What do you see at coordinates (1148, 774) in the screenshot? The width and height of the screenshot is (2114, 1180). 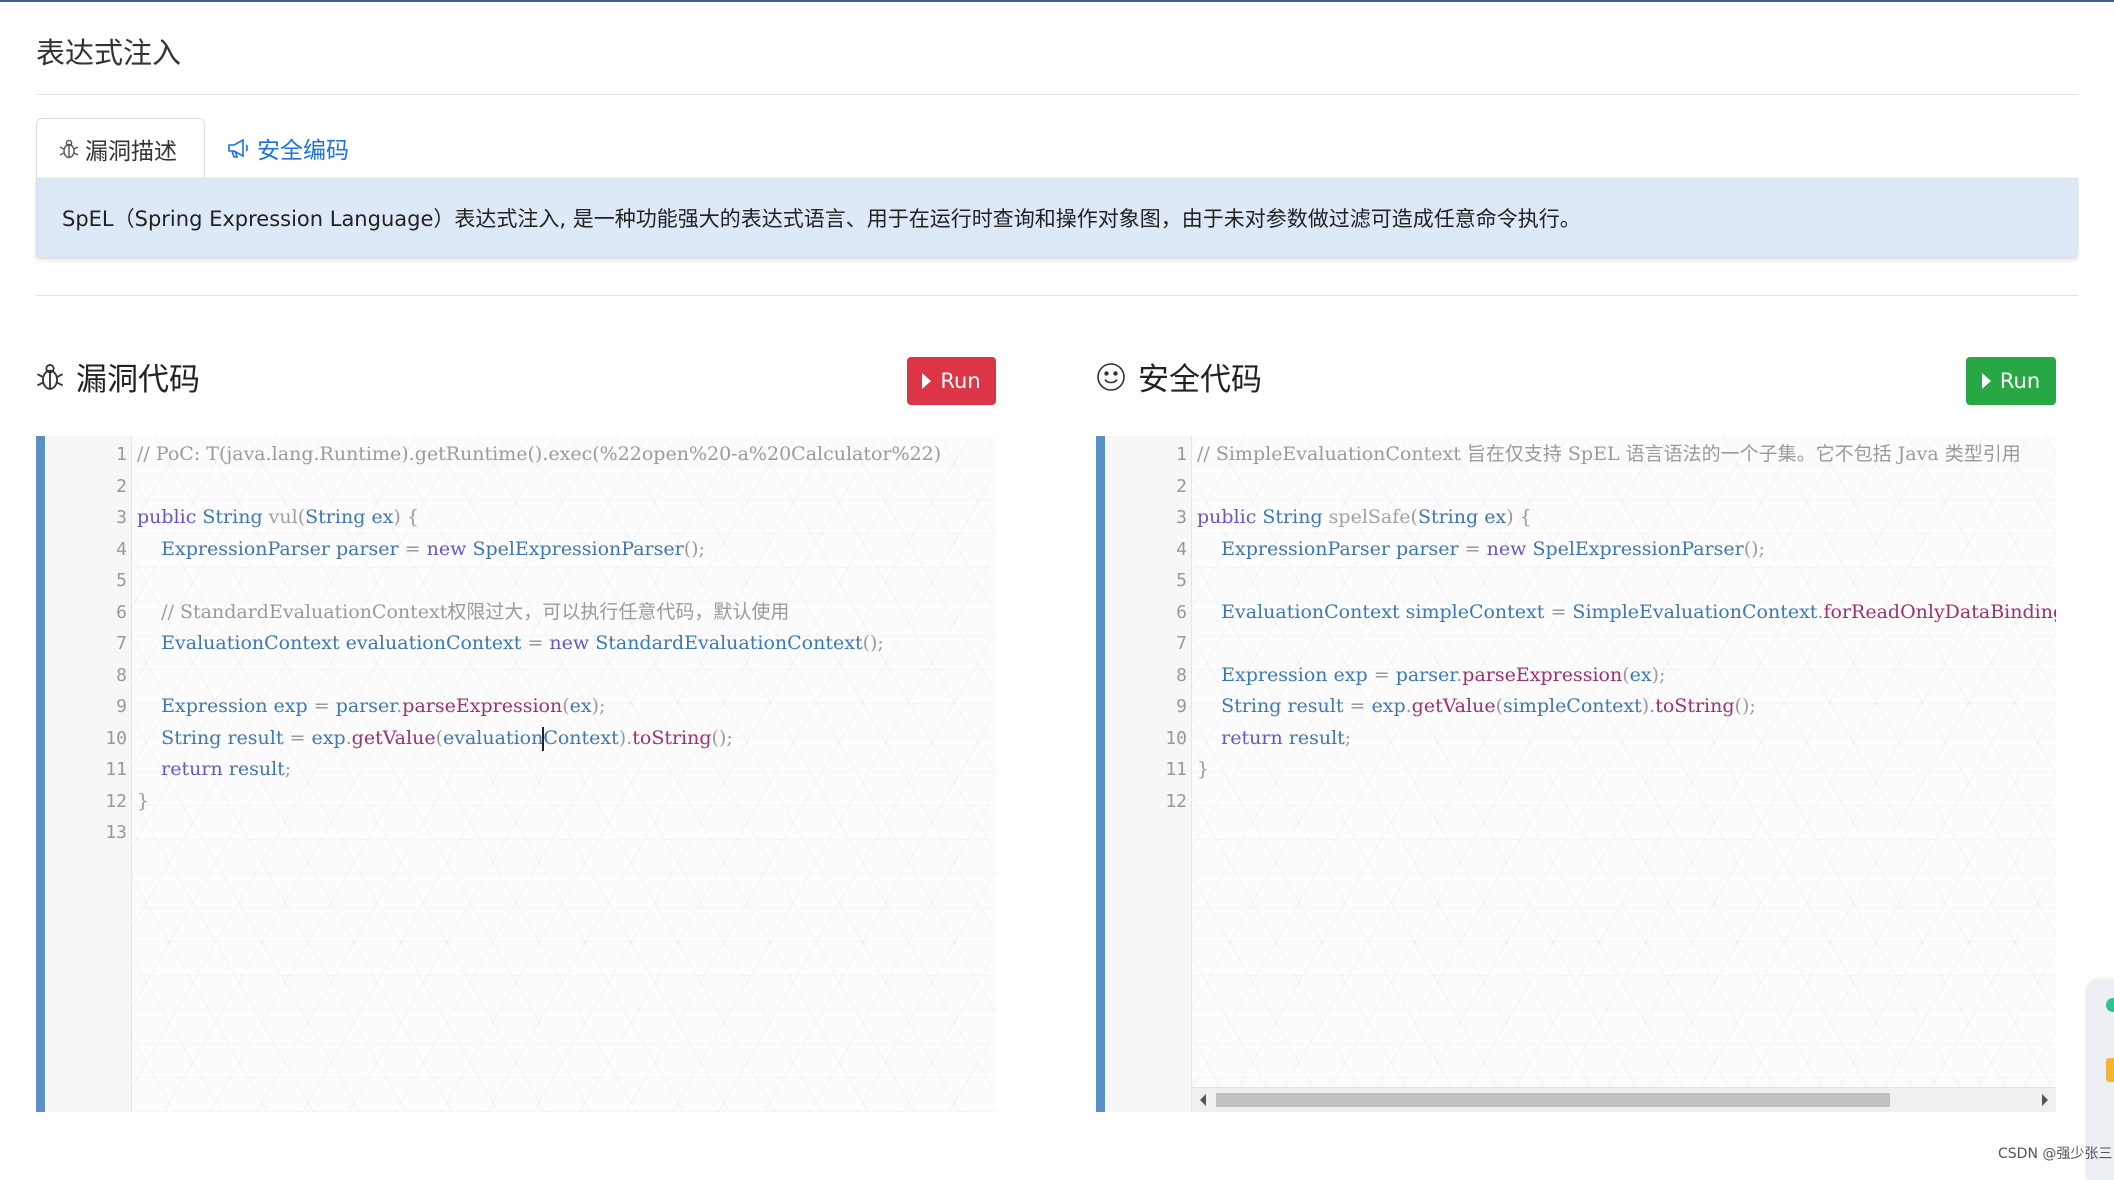 I see `line-number-gutter: 1 2 3 4 5 6 7 8 9 10 11 12` at bounding box center [1148, 774].